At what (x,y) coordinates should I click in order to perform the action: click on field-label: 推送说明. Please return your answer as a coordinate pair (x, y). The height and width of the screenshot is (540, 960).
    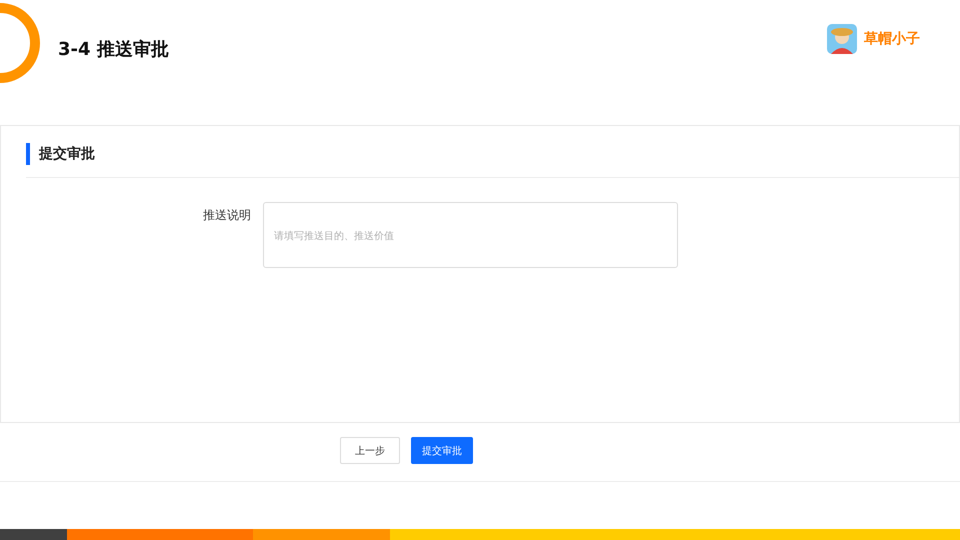
    Looking at the image, I should click on (226, 215).